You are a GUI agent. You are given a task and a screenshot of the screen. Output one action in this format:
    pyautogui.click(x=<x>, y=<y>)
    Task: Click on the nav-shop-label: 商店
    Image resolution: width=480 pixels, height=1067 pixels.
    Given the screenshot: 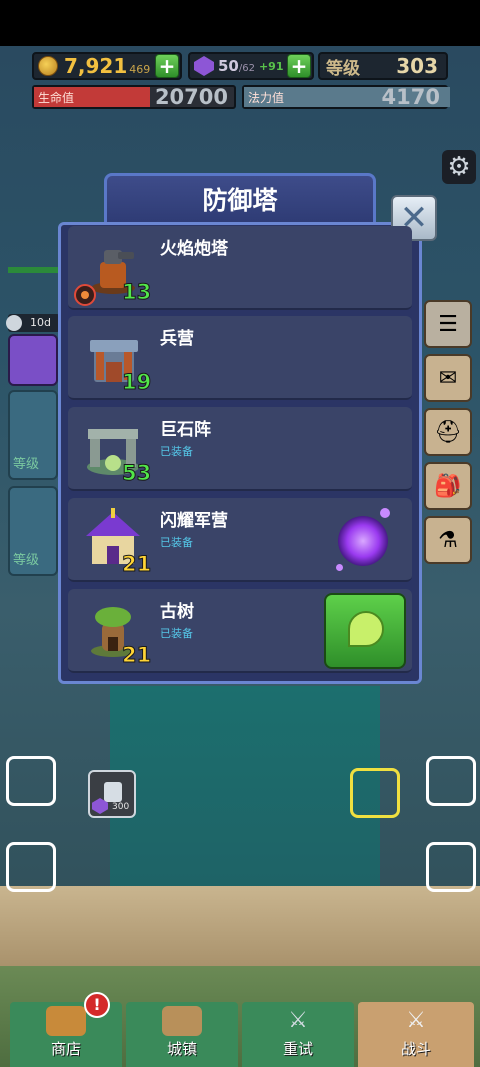 What is the action you would take?
    pyautogui.click(x=65, y=1049)
    